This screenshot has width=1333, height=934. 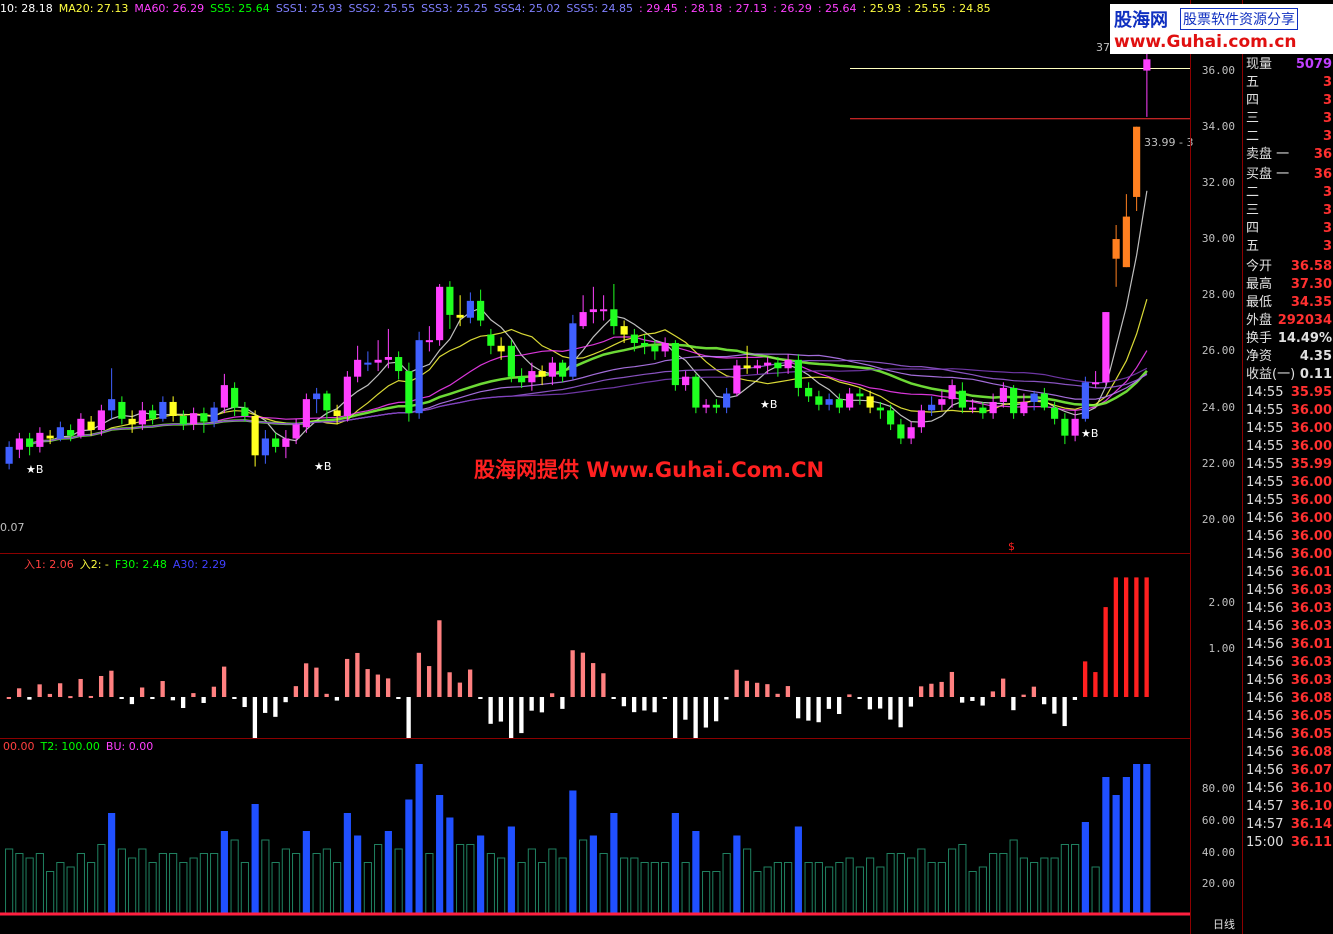 I want to click on indicator-value: 00.00, so click(x=19, y=746).